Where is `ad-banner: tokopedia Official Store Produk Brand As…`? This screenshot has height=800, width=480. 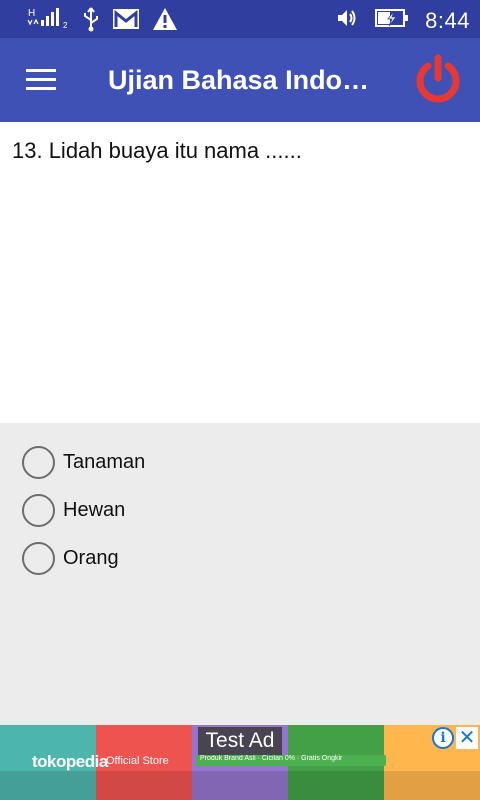
ad-banner: tokopedia Official Store Produk Brand As… is located at coordinates (240, 762).